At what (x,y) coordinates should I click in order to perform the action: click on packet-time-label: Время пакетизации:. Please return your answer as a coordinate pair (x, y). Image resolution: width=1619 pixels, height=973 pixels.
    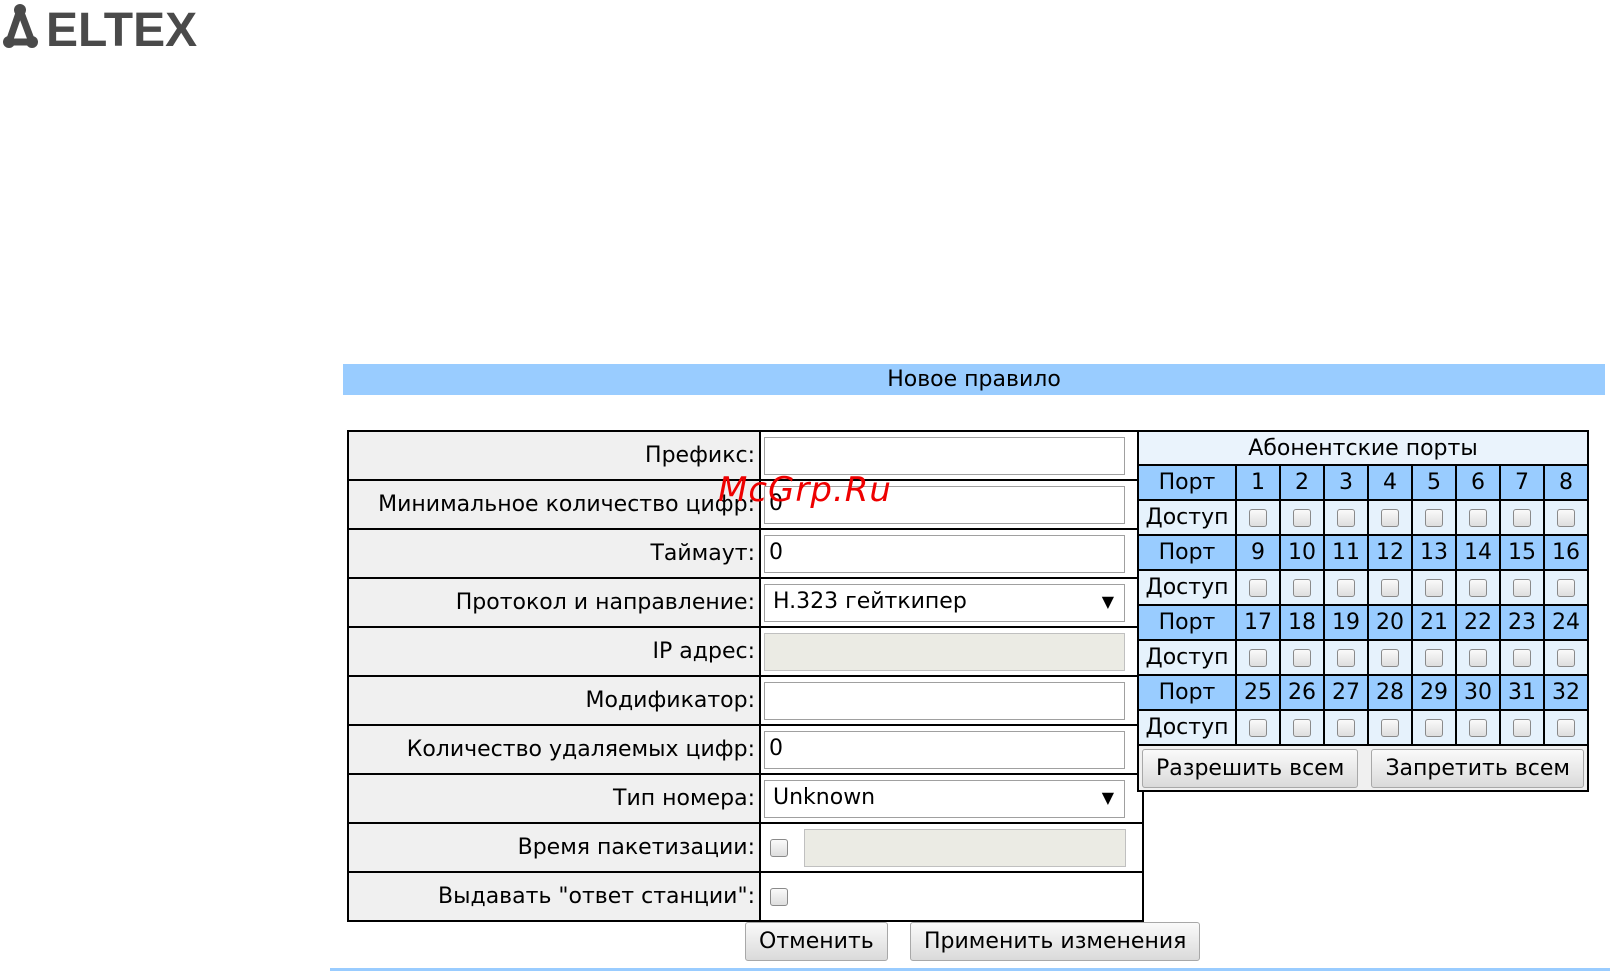
    Looking at the image, I should click on (554, 847).